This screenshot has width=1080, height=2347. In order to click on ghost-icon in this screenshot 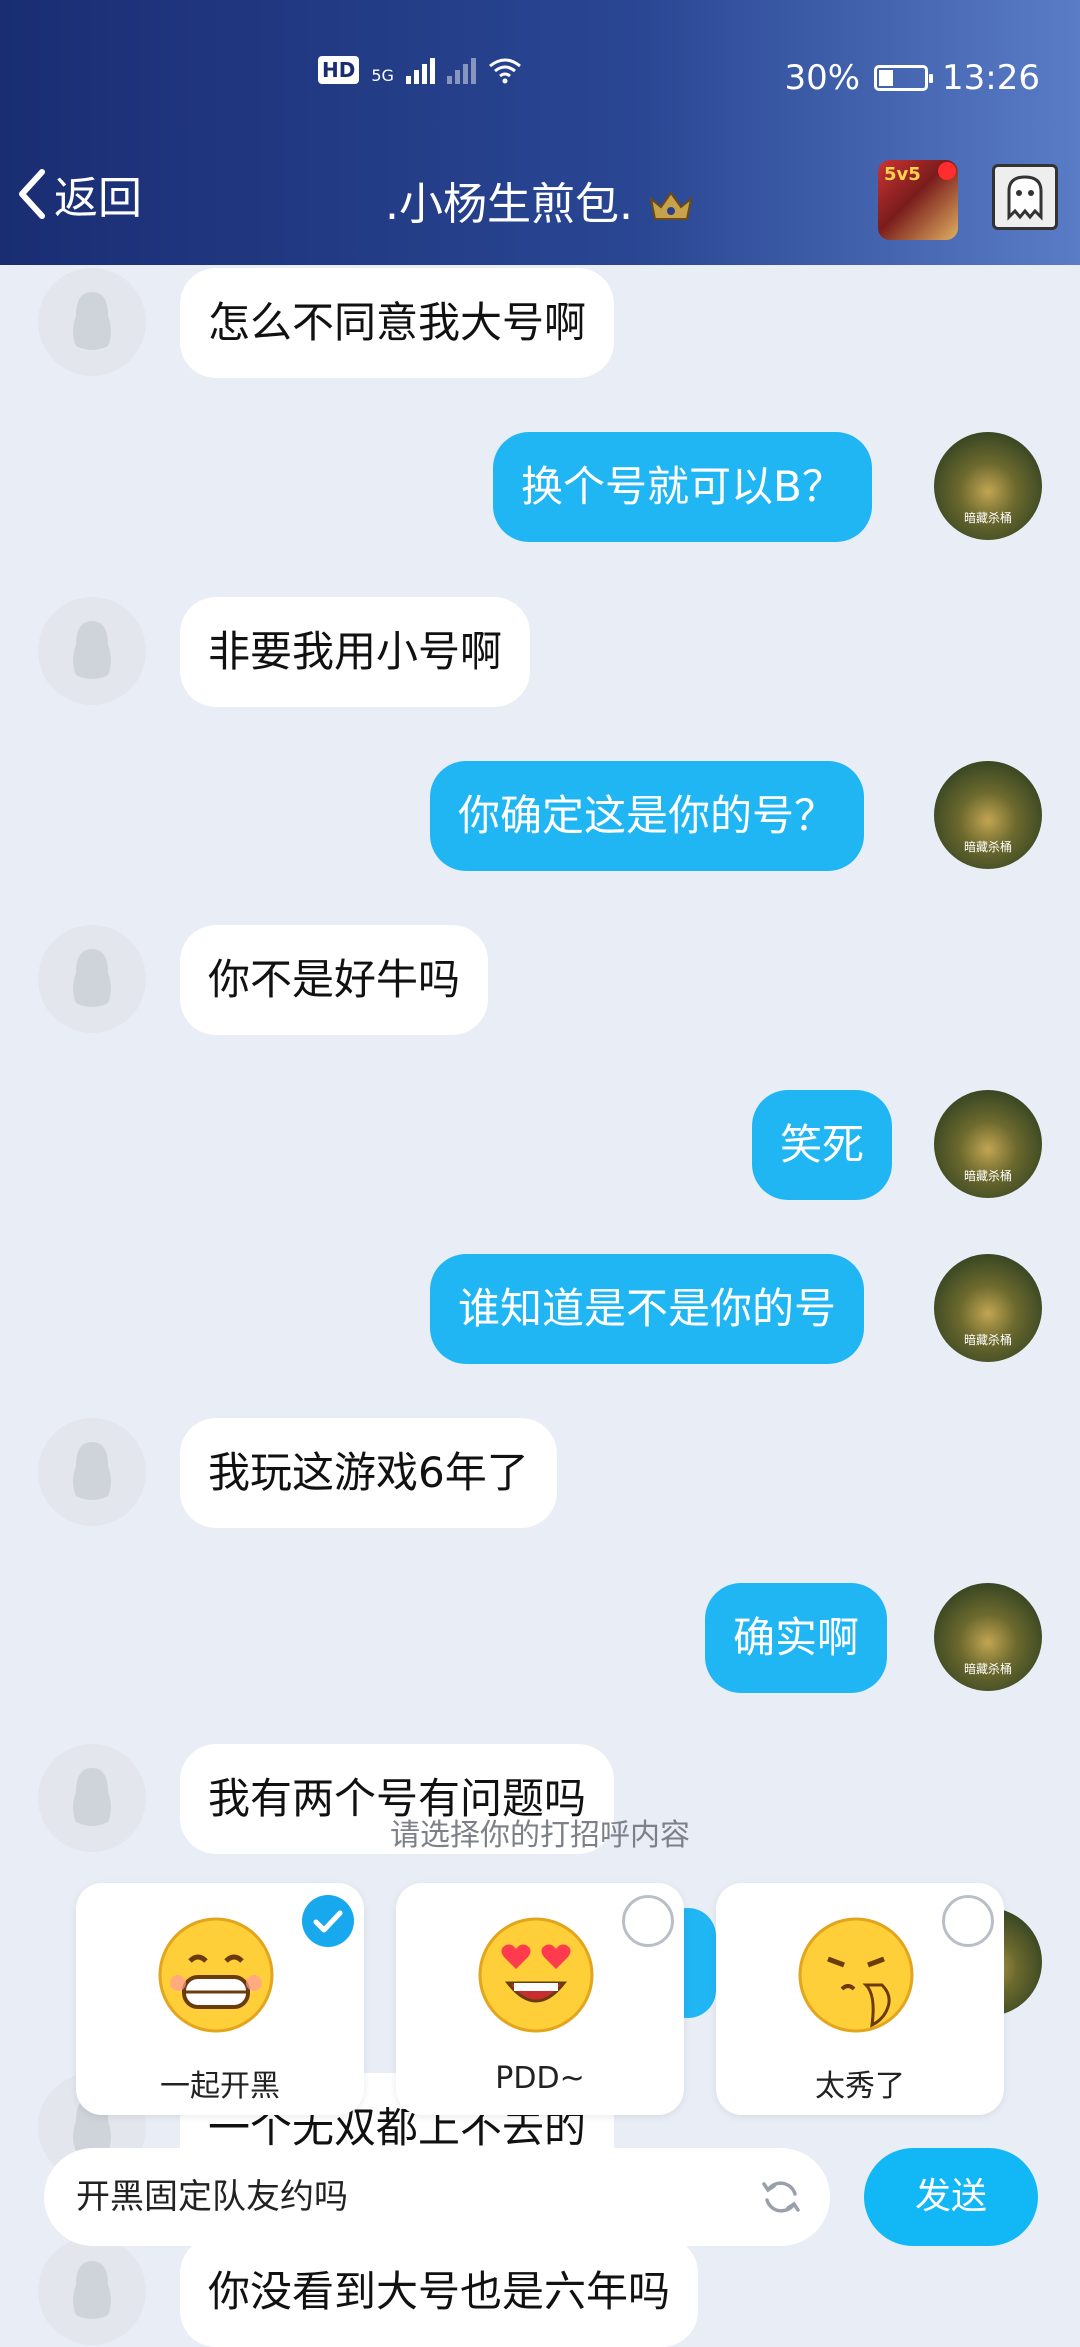, I will do `click(1025, 197)`.